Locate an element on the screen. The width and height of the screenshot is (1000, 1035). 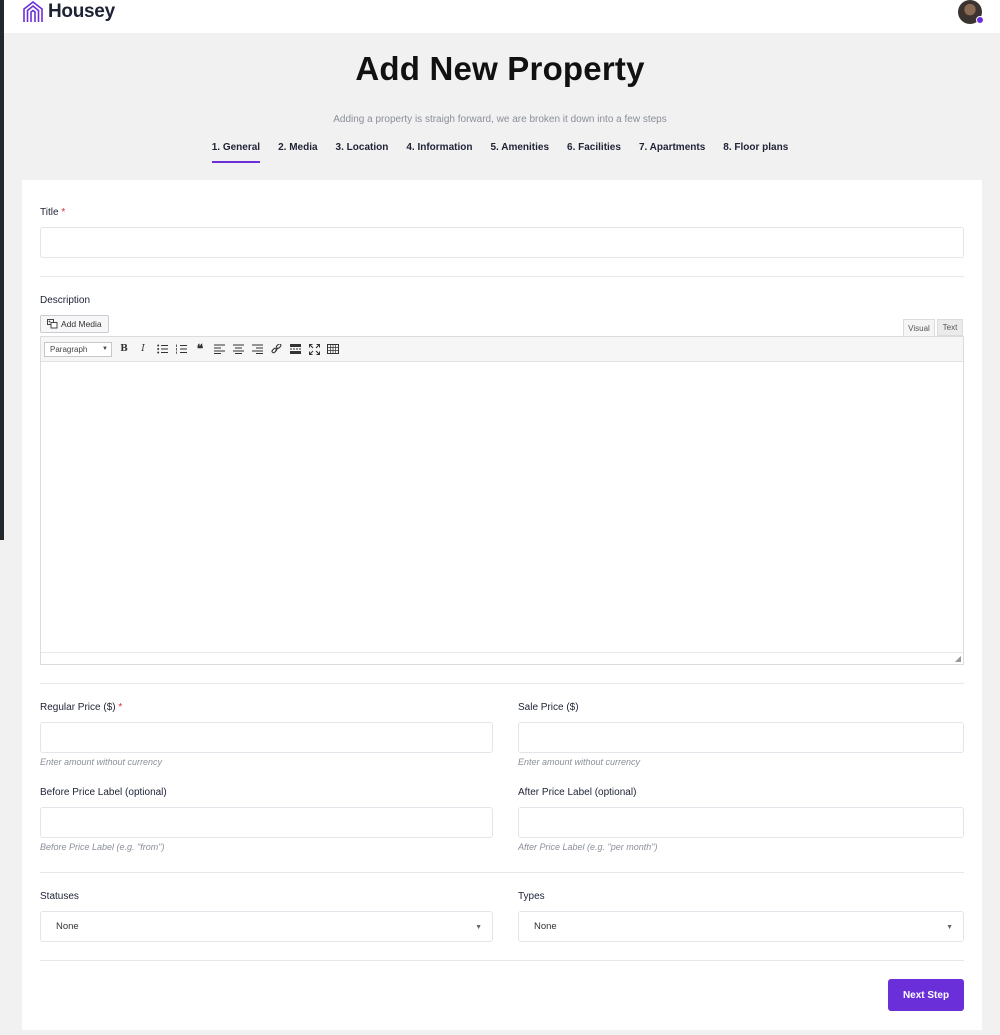
logo: Housey is located at coordinates (68, 12).